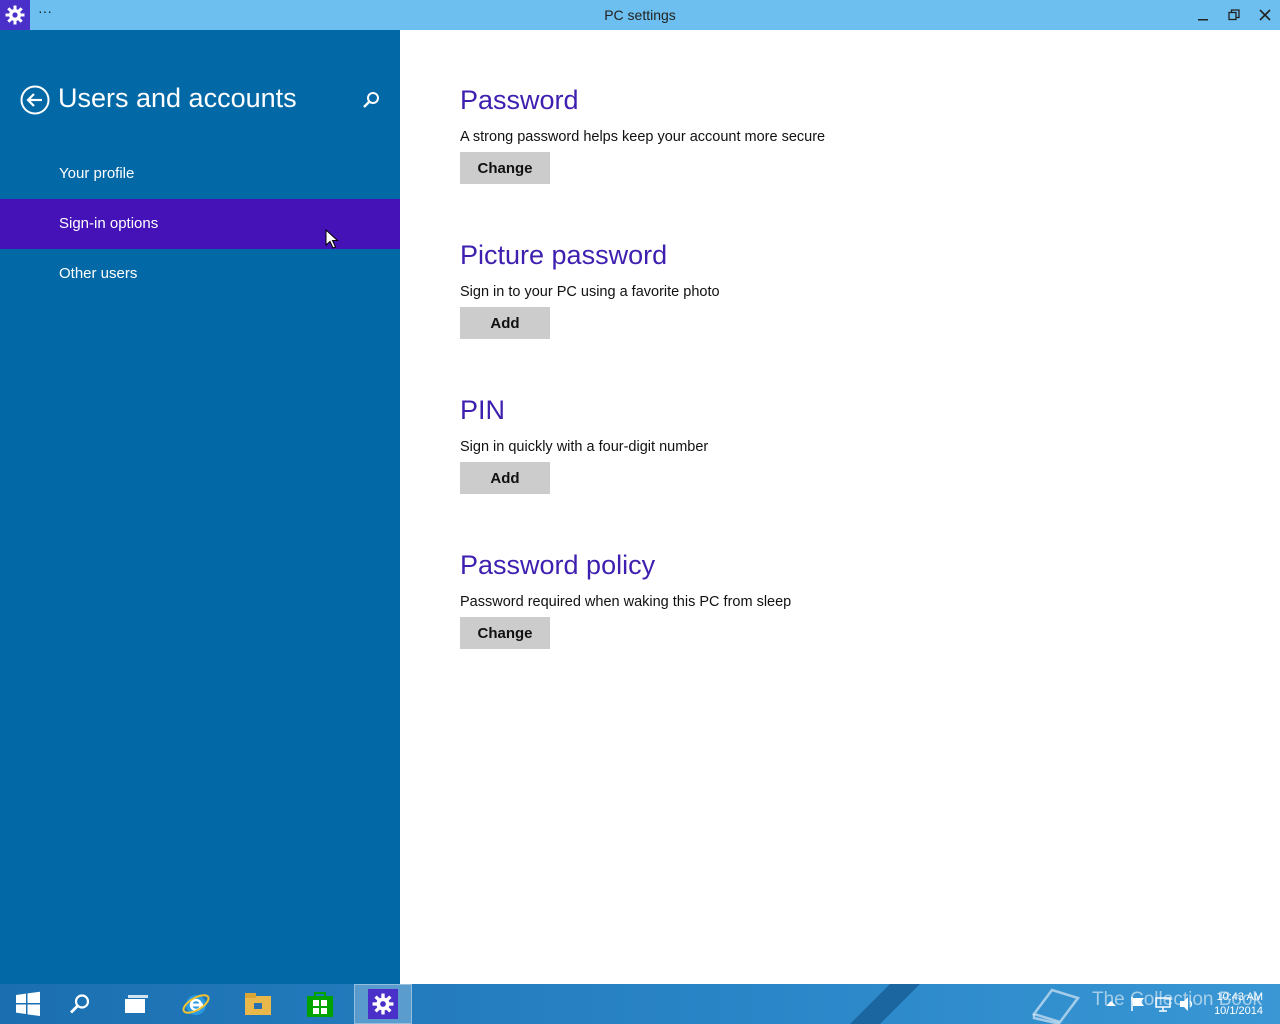 This screenshot has height=1024, width=1280. I want to click on volume-button, so click(1187, 1006).